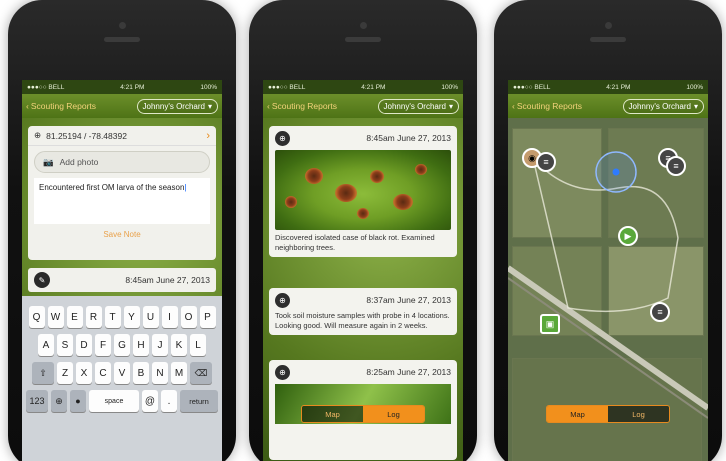  Describe the element at coordinates (122, 317) in the screenshot. I see `keyboard-row-1: QWERTYUIOP` at that location.